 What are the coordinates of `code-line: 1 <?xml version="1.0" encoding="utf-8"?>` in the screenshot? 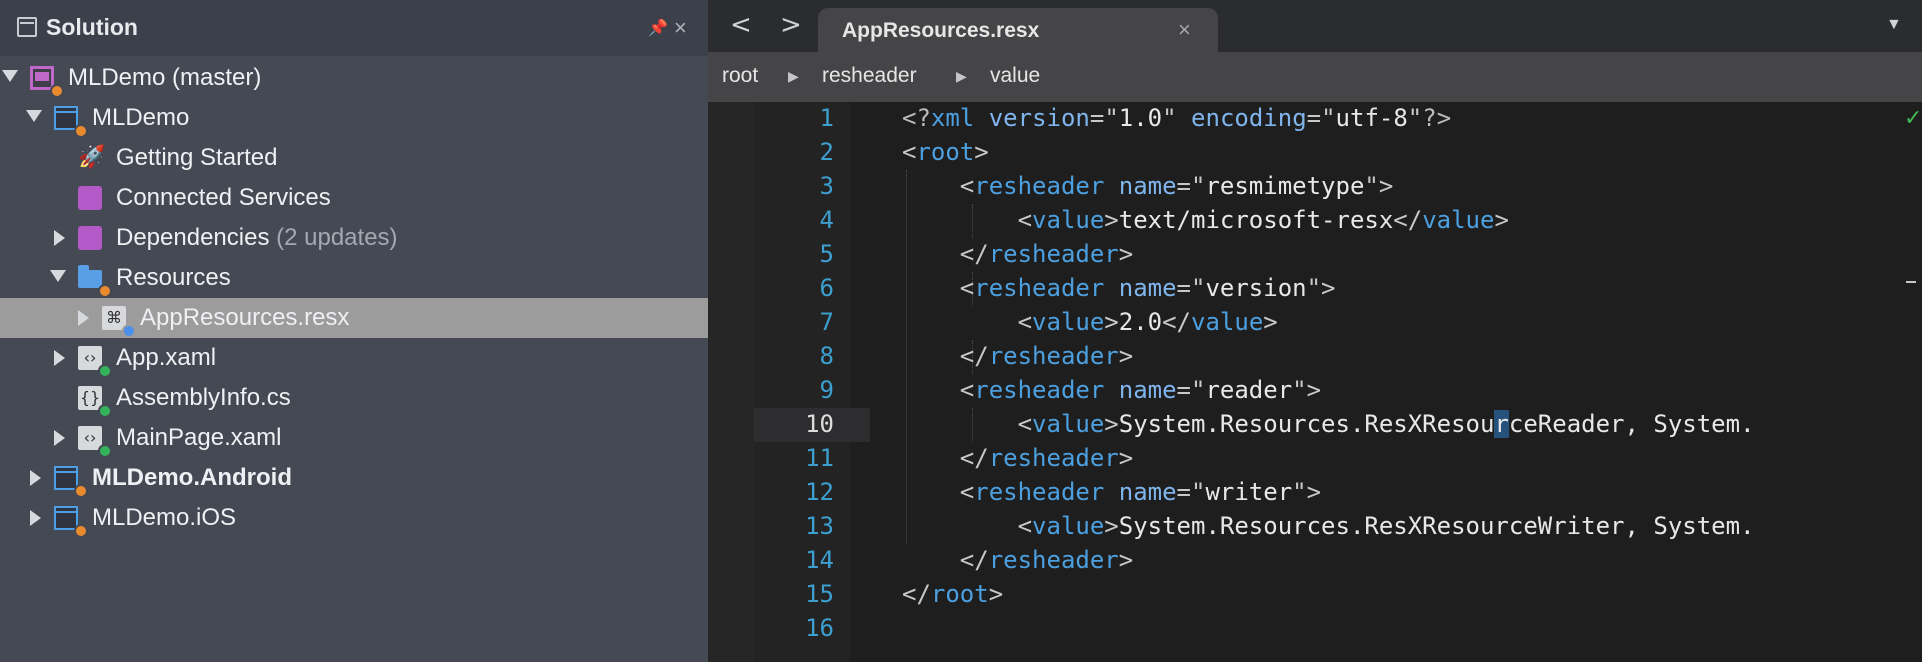 It's located at (1315, 119).